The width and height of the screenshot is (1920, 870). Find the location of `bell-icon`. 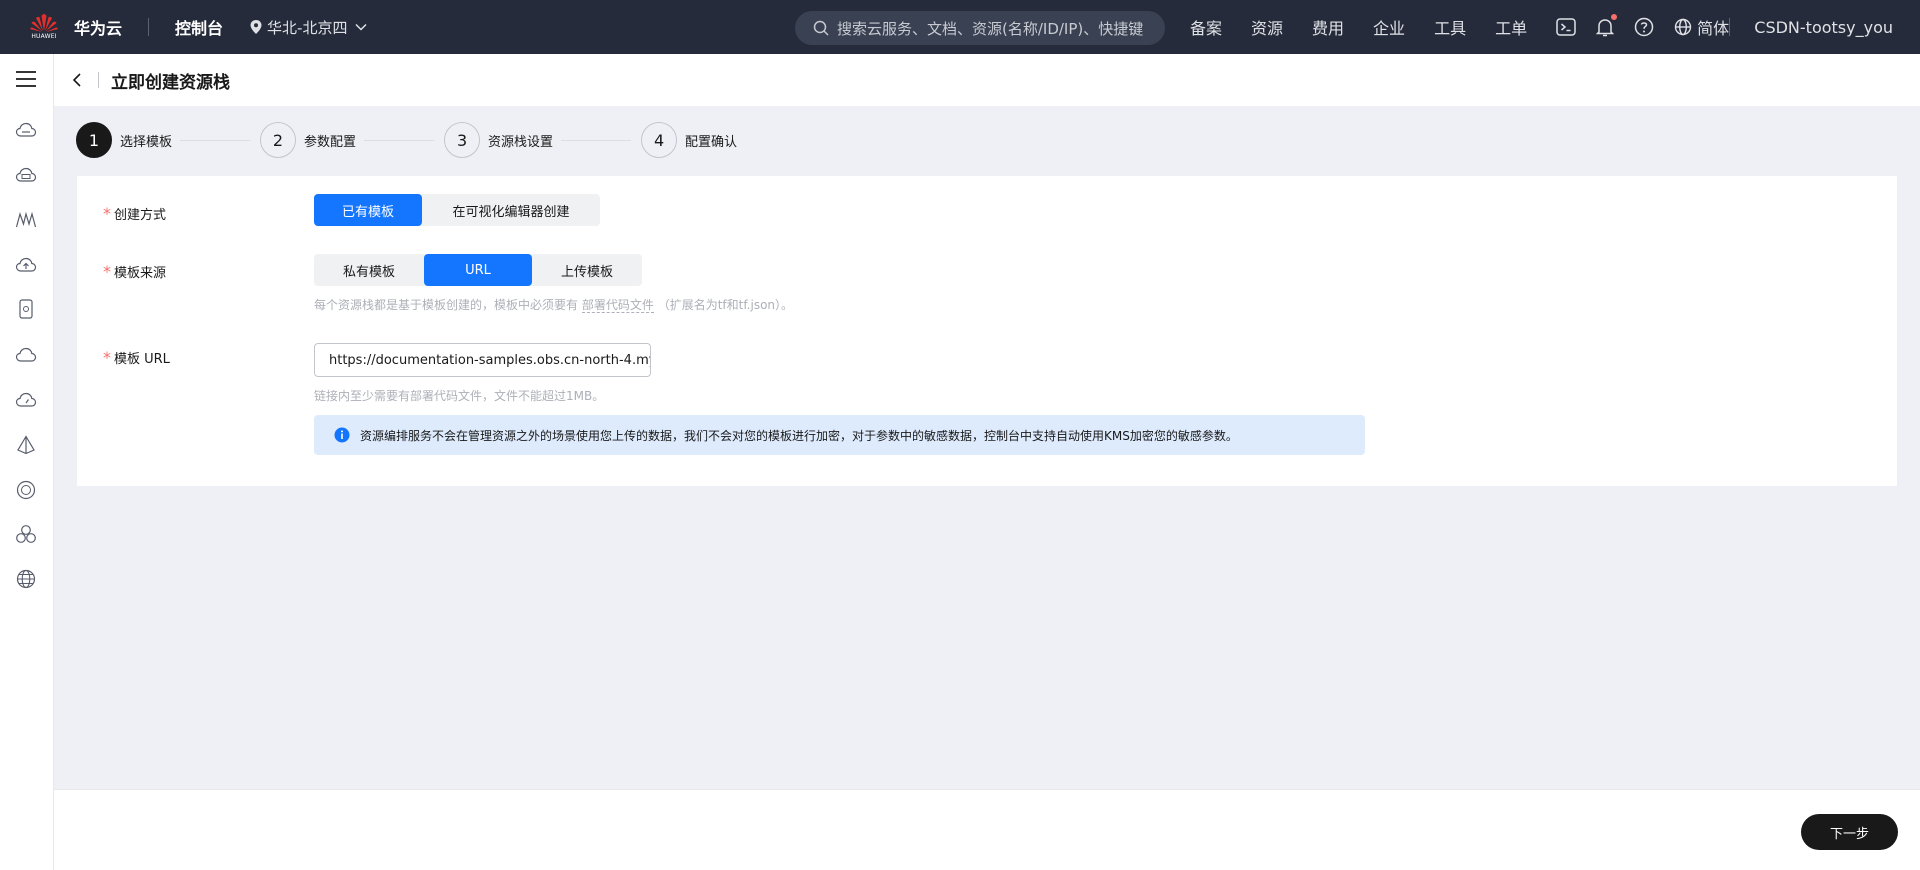

bell-icon is located at coordinates (1607, 25).